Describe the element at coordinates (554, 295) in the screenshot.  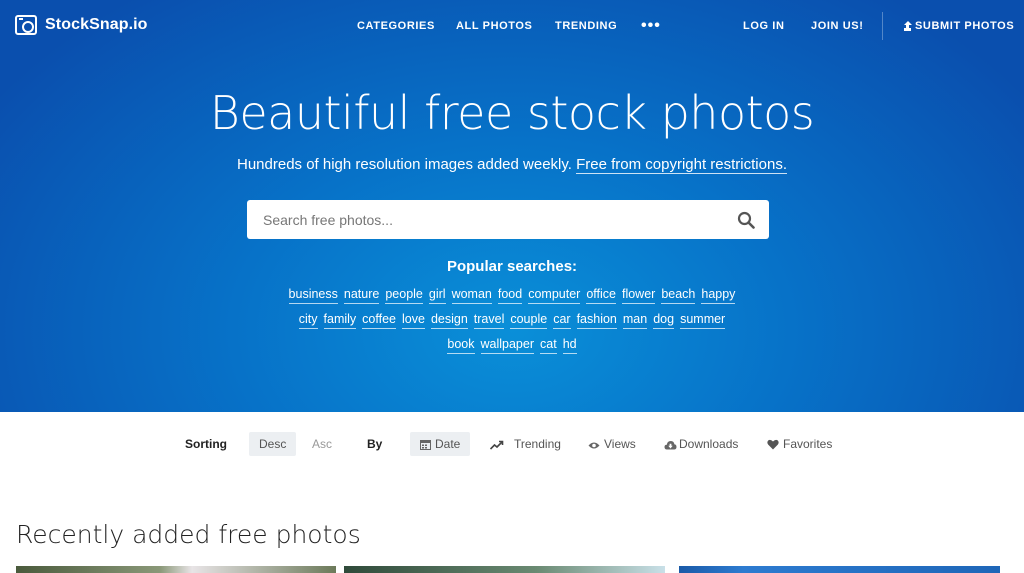
I see `popular-tag-computer: computer` at that location.